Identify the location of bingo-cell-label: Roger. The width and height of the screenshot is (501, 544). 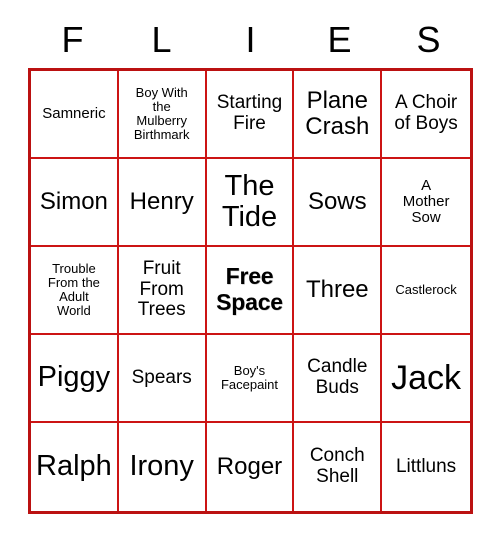
(249, 467).